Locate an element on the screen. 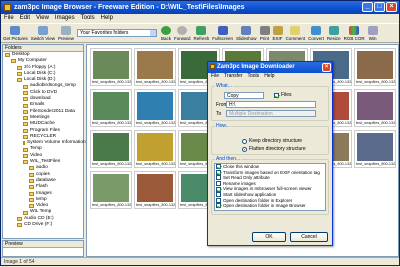  switch-view-button: Switch View is located at coordinates (43, 33).